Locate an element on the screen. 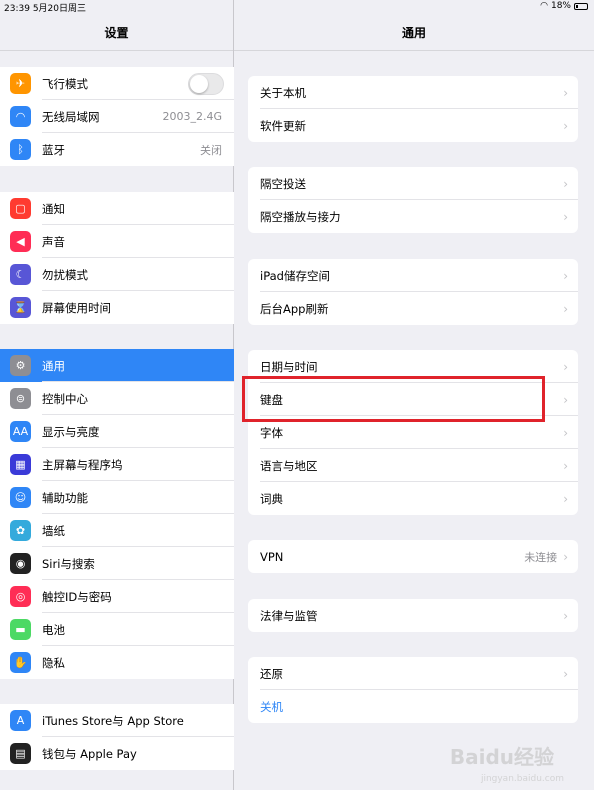  keyboard-highlight-box is located at coordinates (393, 399).